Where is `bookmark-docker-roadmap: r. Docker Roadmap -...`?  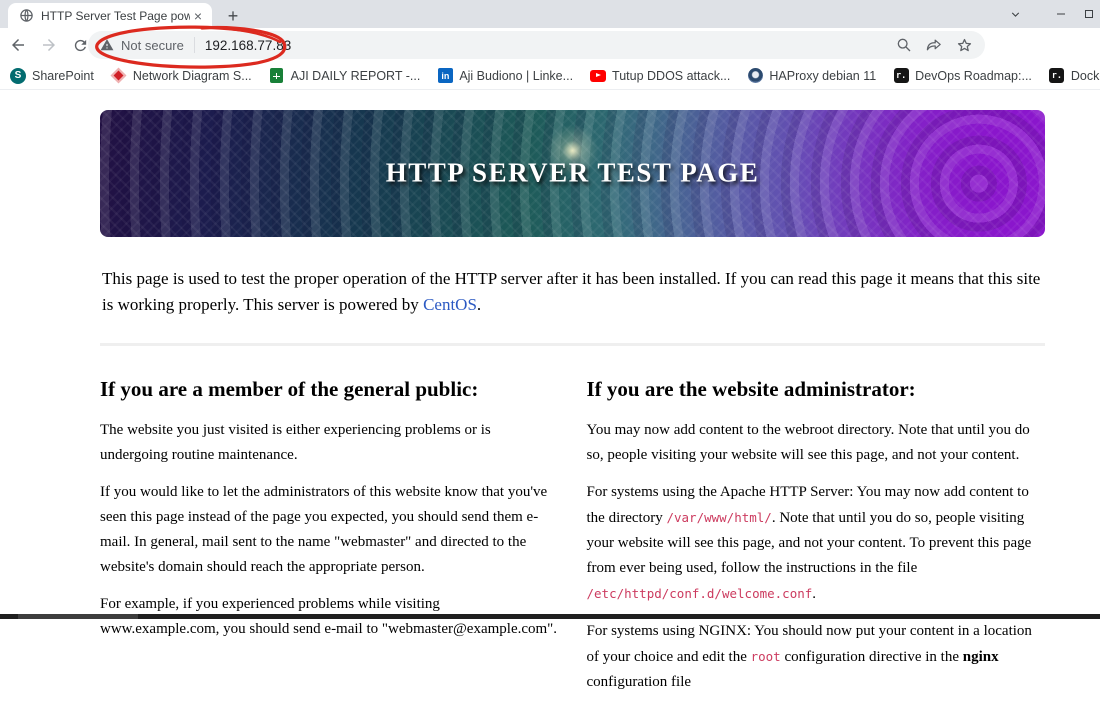 bookmark-docker-roadmap: r. Docker Roadmap -... is located at coordinates (1074, 76).